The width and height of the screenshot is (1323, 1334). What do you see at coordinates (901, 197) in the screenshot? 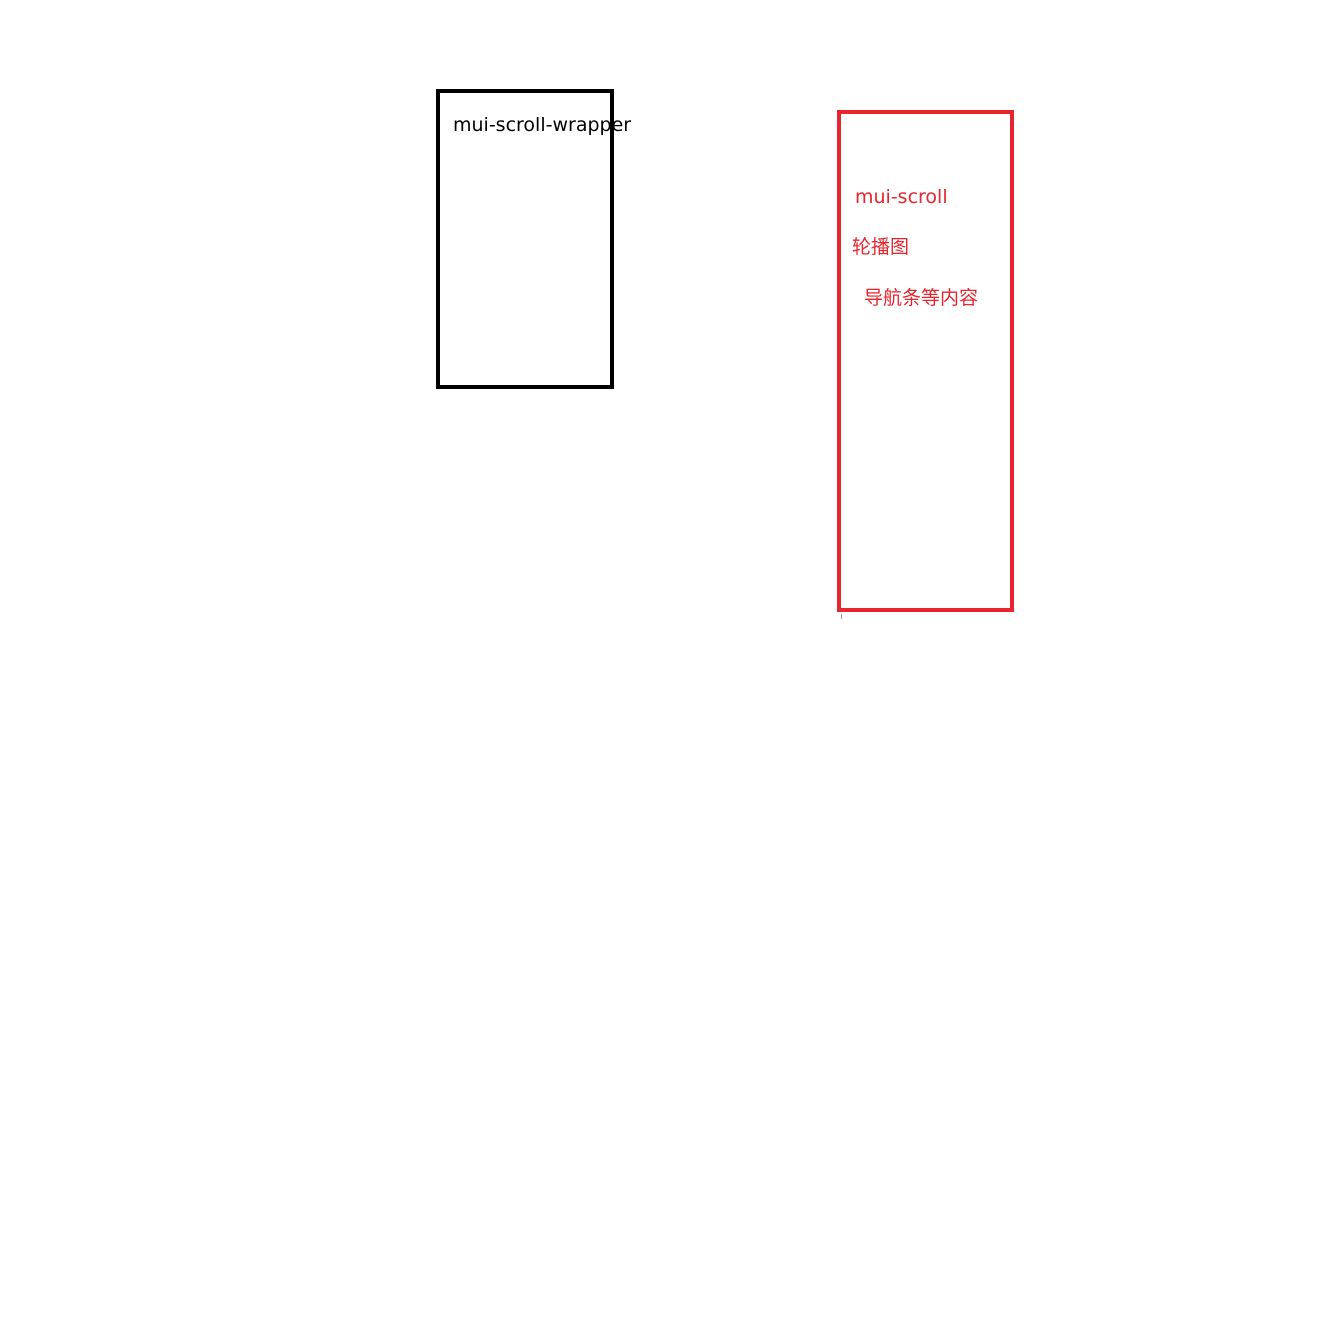
I see `scroll-content-label: mui-scroll` at bounding box center [901, 197].